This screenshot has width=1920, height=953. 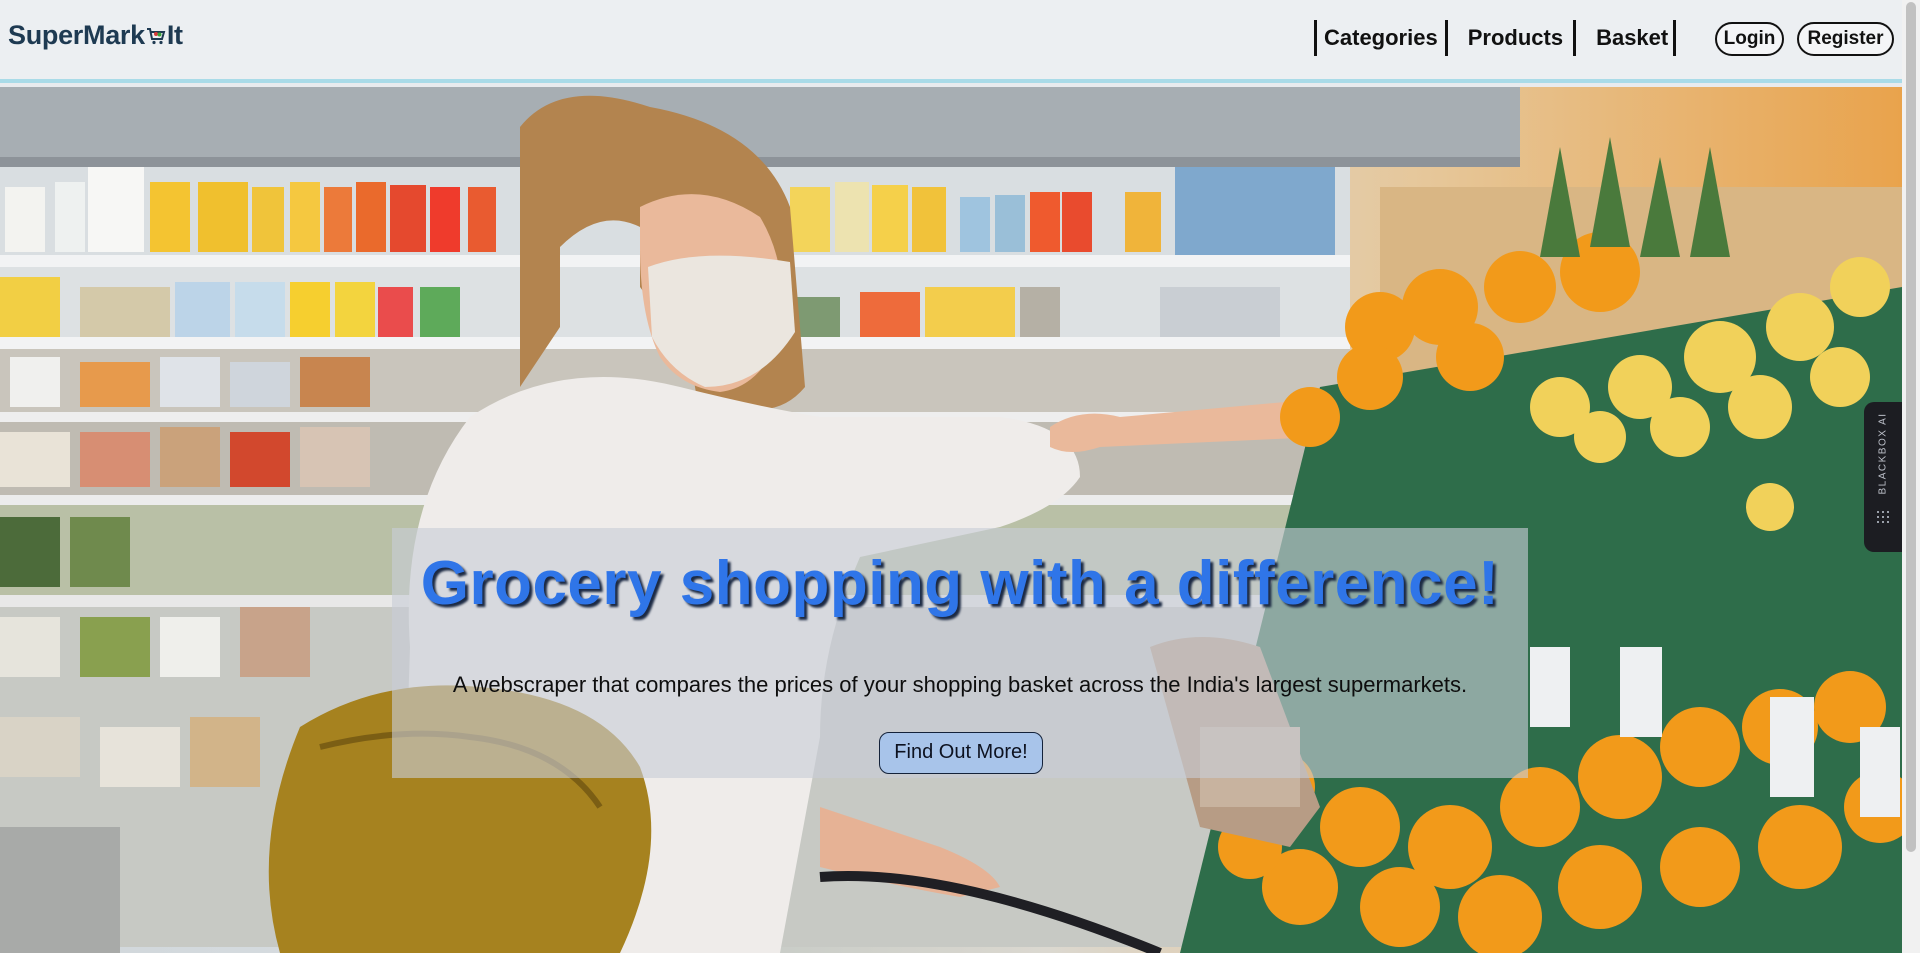 What do you see at coordinates (1911, 427) in the screenshot?
I see `scrollbar-thumb` at bounding box center [1911, 427].